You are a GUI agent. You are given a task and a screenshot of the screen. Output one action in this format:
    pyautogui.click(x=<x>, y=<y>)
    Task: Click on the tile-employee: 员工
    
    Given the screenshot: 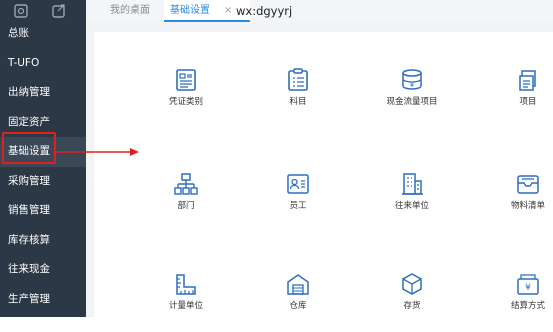 What is the action you would take?
    pyautogui.click(x=298, y=202)
    